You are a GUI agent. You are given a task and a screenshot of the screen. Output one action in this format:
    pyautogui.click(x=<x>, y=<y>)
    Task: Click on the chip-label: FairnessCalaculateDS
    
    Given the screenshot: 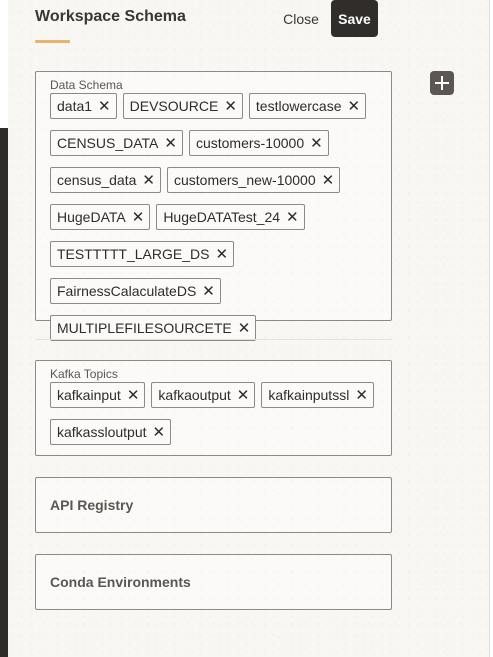 What is the action you would take?
    pyautogui.click(x=127, y=291)
    